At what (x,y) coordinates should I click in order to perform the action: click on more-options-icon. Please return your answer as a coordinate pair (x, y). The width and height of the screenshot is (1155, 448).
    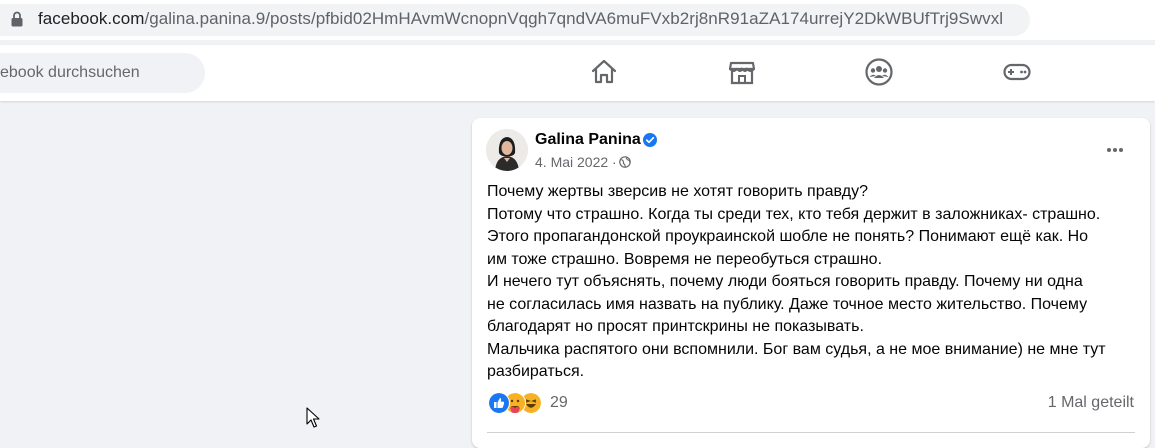
    Looking at the image, I should click on (1115, 150).